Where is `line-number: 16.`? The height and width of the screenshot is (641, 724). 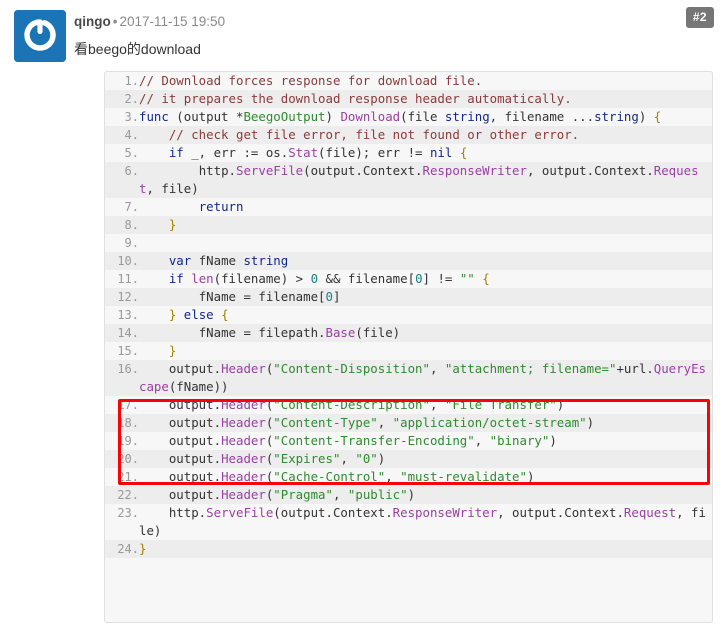
line-number: 16. is located at coordinates (122, 378).